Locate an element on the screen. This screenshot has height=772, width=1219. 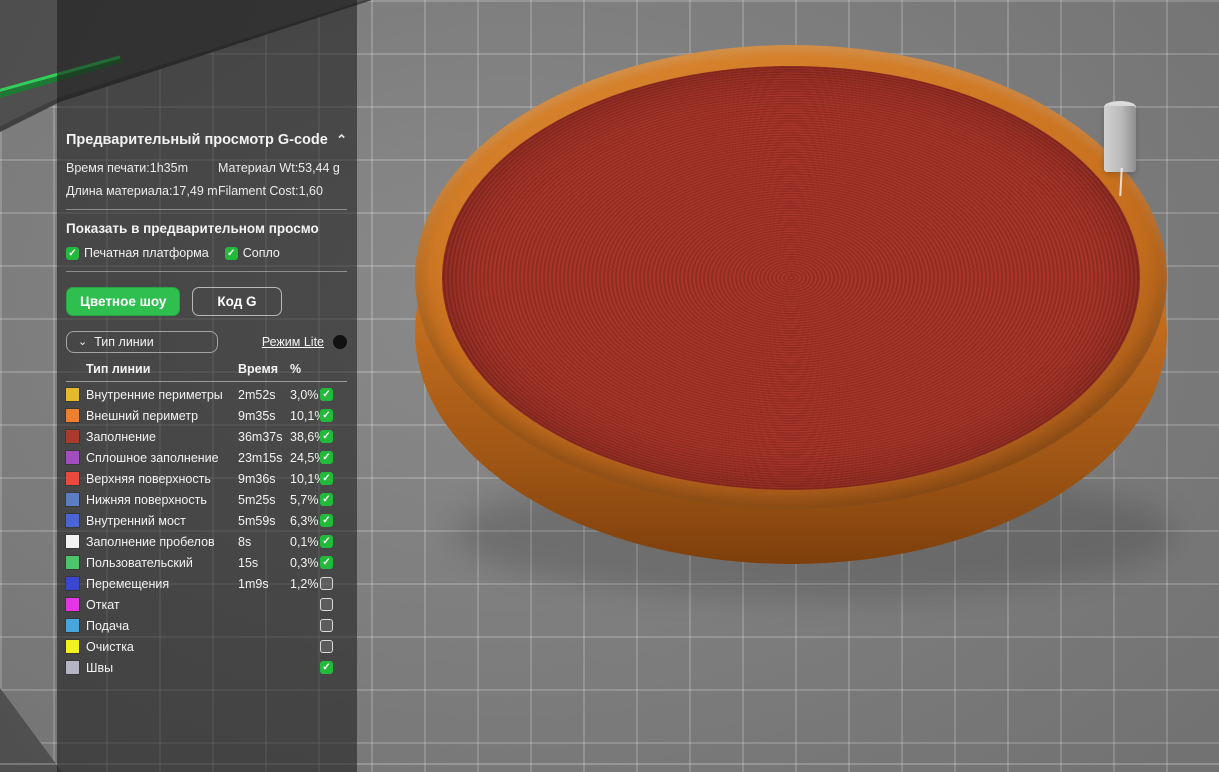
line-type-label: Заполнение пробелов is located at coordinates (150, 541).